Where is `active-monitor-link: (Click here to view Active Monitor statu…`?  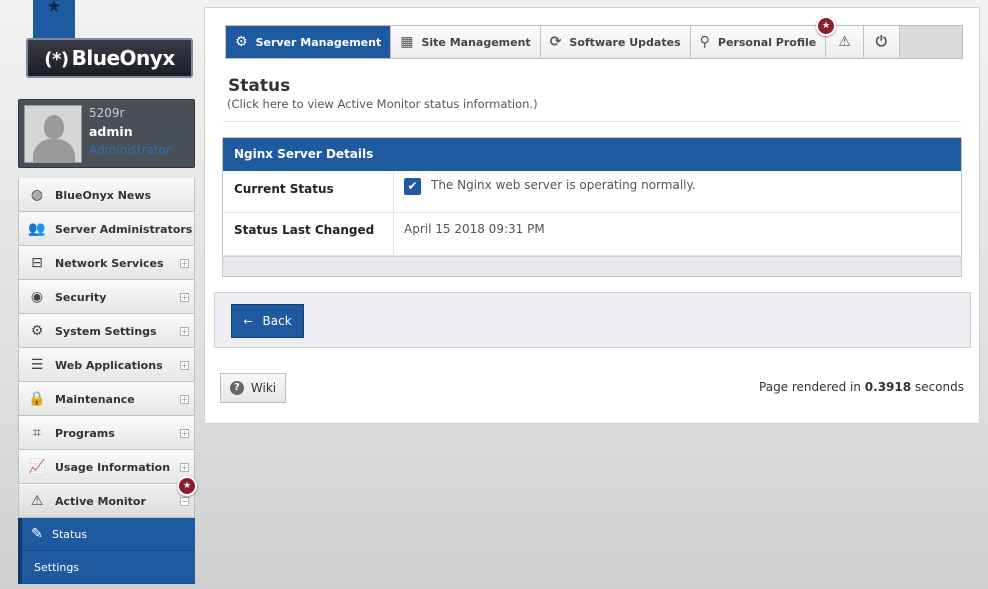 active-monitor-link: (Click here to view Active Monitor statu… is located at coordinates (382, 104).